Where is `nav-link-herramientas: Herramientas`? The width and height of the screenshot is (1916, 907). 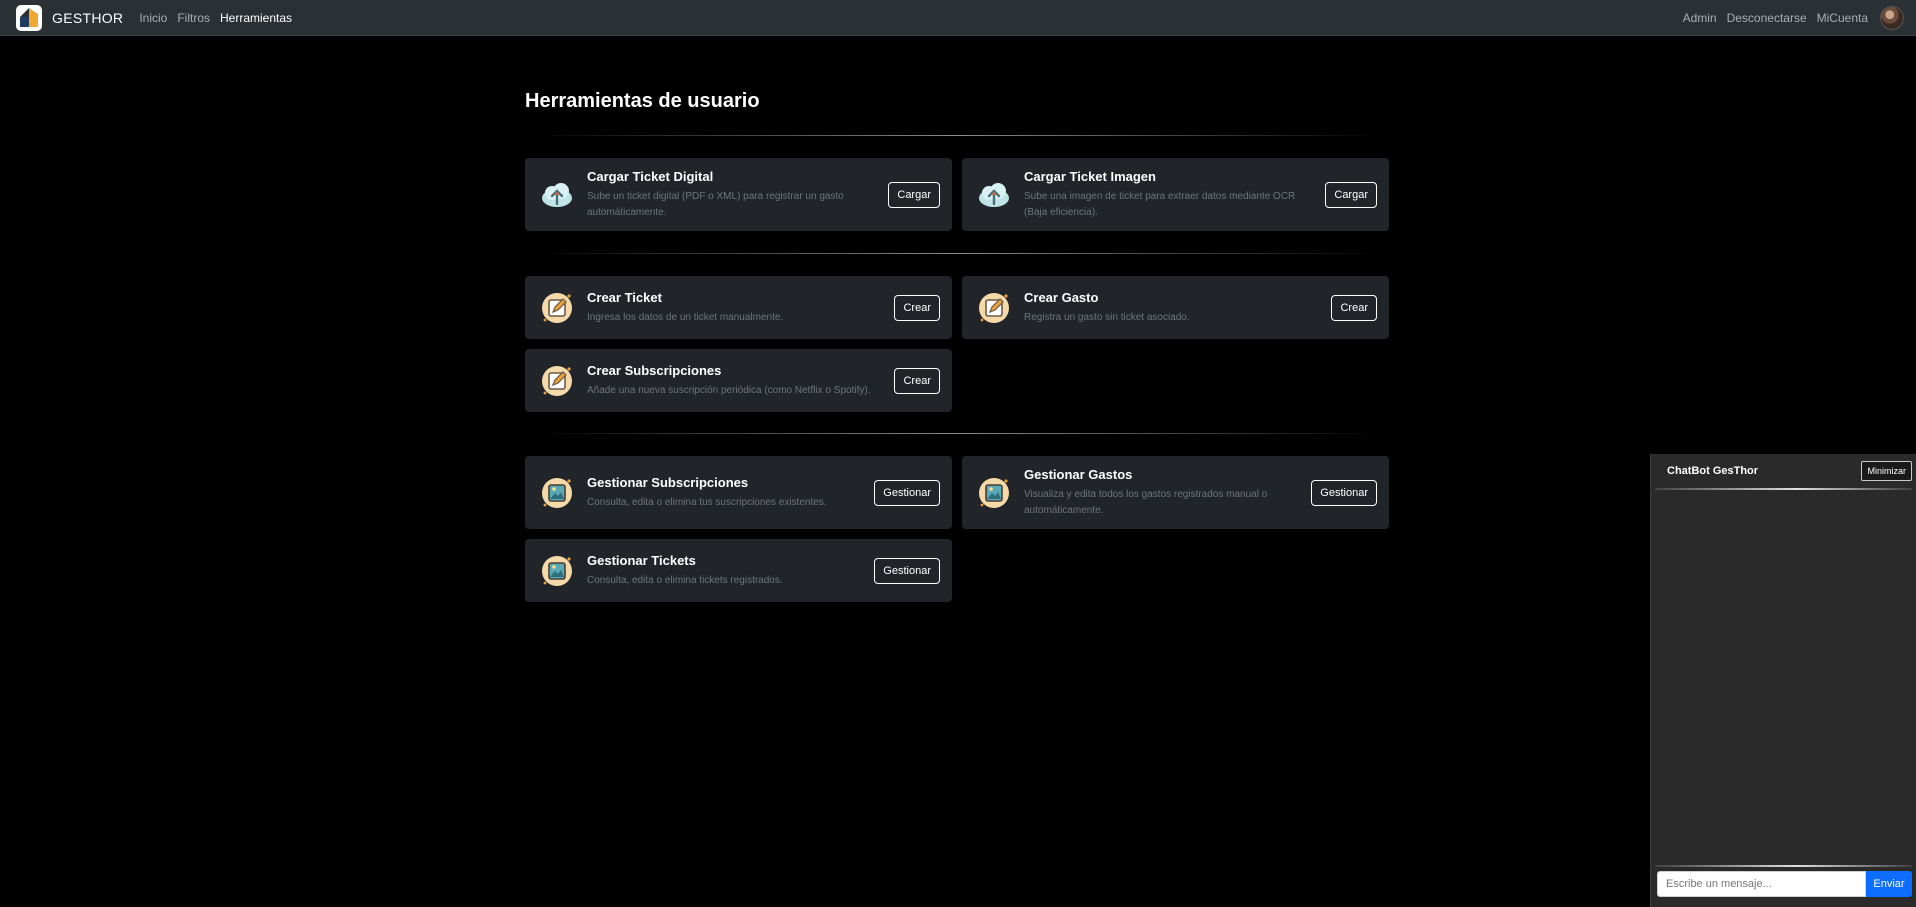 nav-link-herramientas: Herramientas is located at coordinates (256, 18).